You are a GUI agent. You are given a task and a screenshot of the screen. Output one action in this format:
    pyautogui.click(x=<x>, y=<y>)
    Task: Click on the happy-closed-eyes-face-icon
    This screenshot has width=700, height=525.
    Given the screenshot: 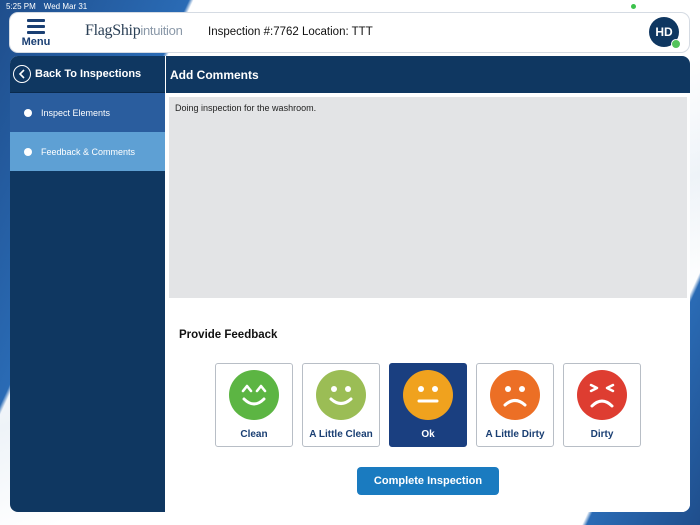 What is the action you would take?
    pyautogui.click(x=254, y=395)
    